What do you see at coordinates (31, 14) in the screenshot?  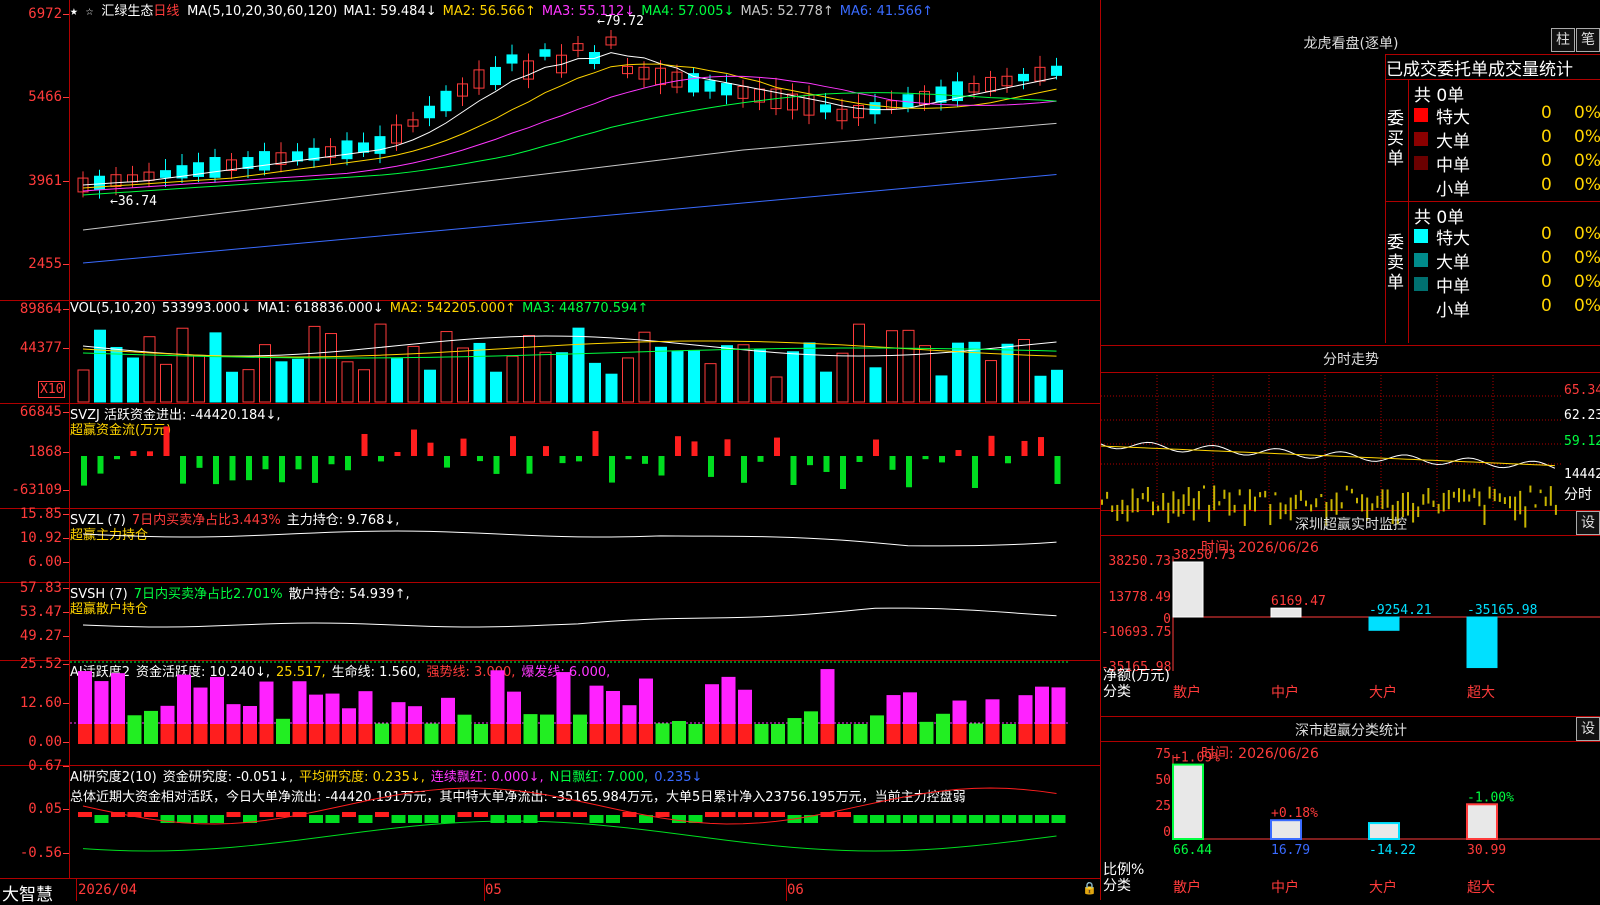 I see `axis-label: 6972` at bounding box center [31, 14].